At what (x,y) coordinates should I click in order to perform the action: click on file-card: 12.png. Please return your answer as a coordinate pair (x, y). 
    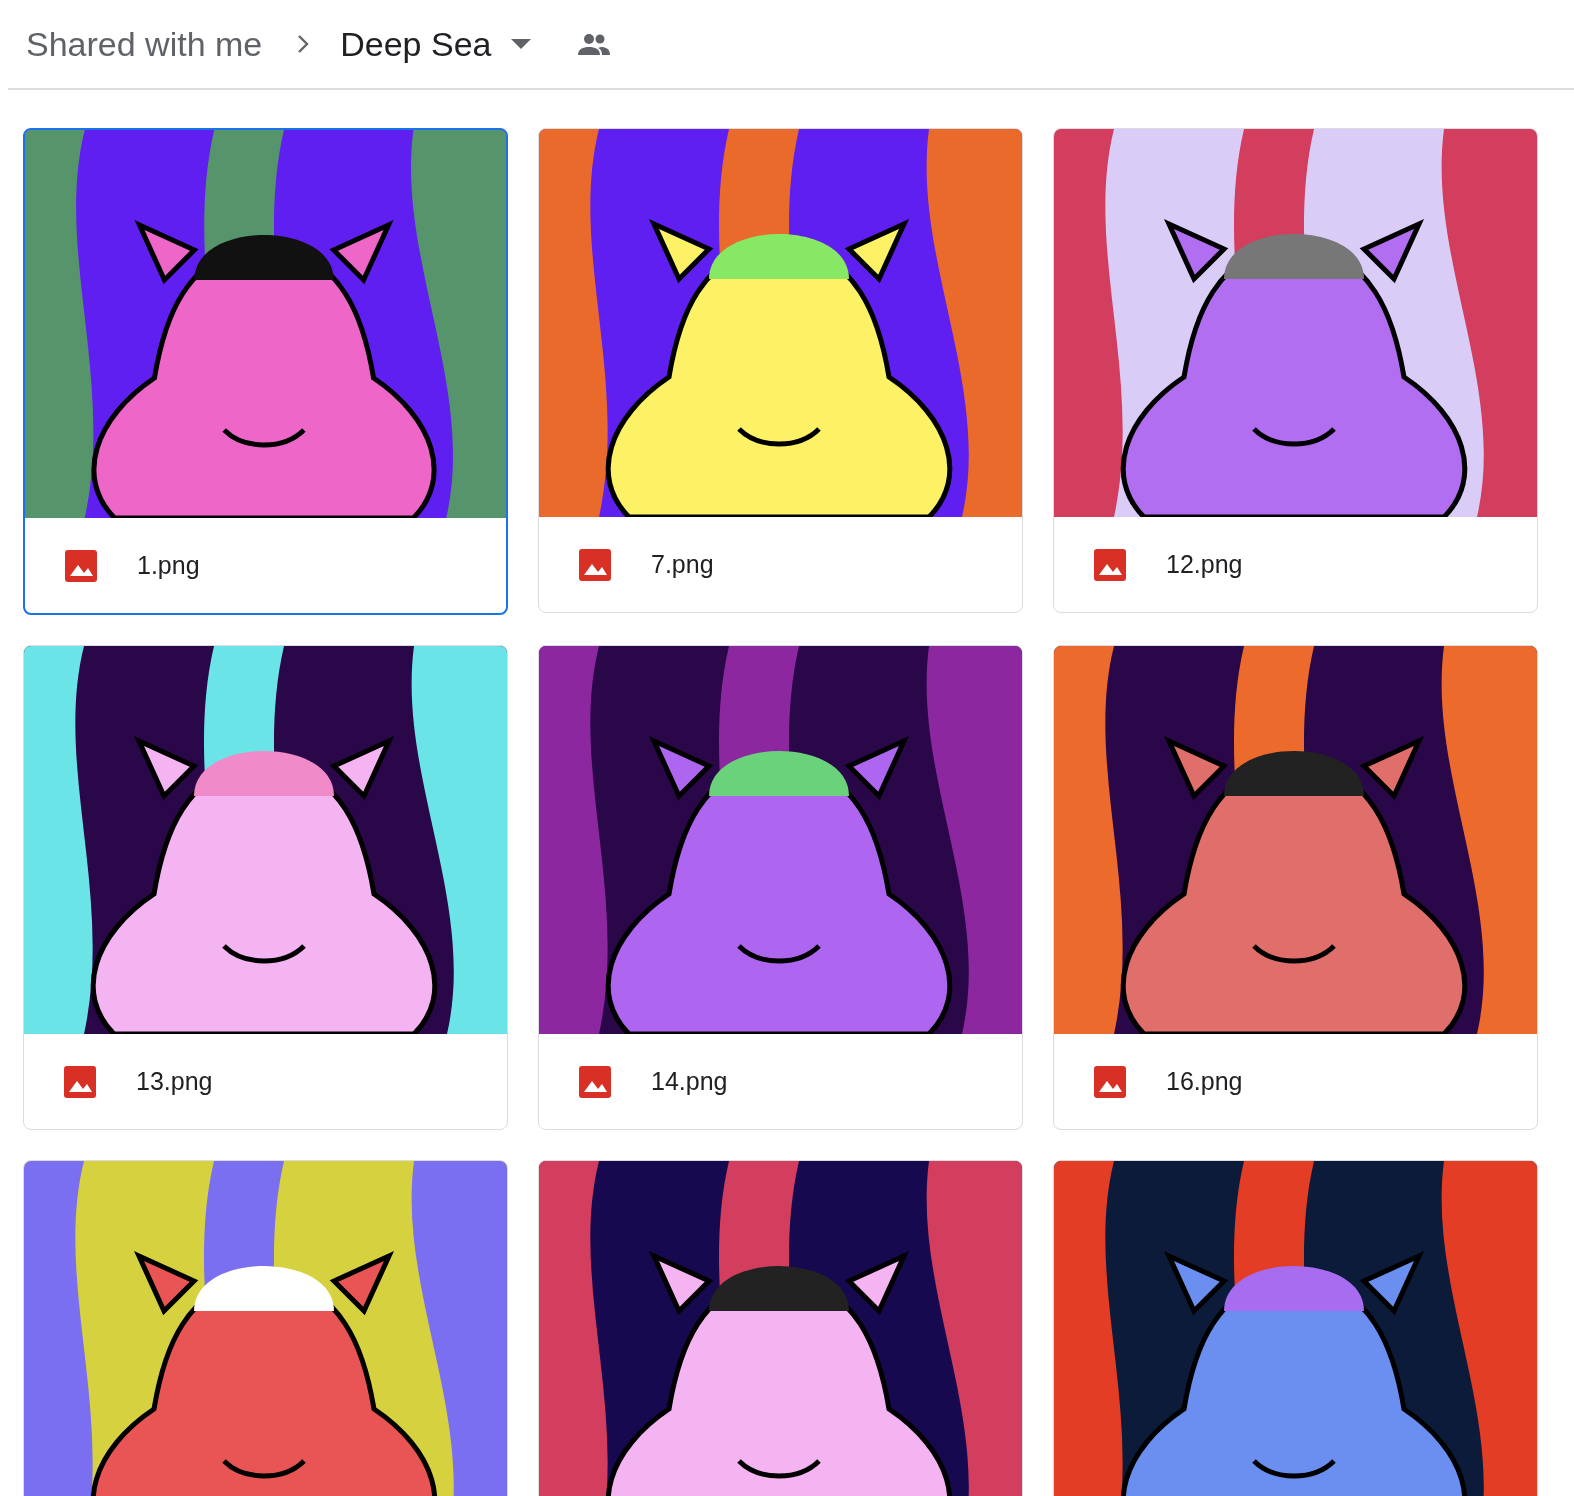
    Looking at the image, I should click on (1295, 370).